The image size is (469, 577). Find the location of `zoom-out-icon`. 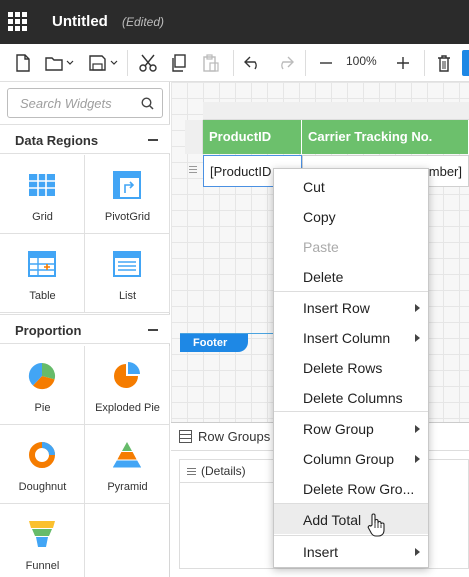

zoom-out-icon is located at coordinates (326, 63).